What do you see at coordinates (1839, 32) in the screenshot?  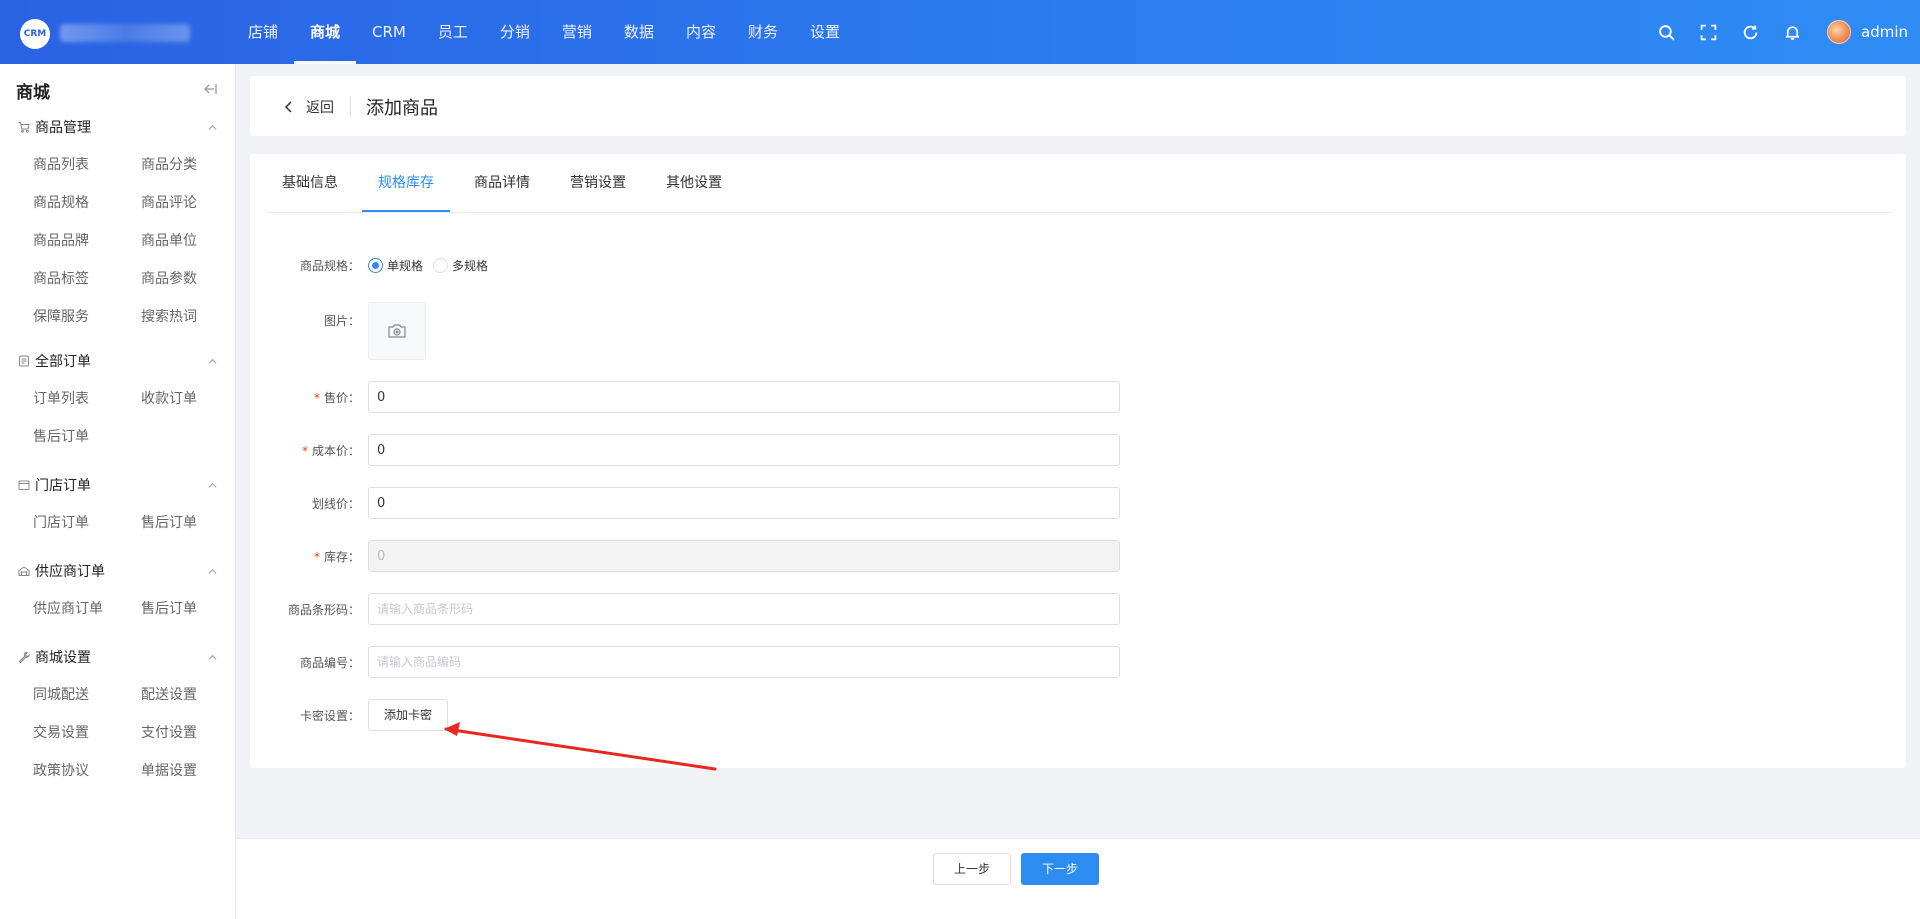 I see `avatar` at bounding box center [1839, 32].